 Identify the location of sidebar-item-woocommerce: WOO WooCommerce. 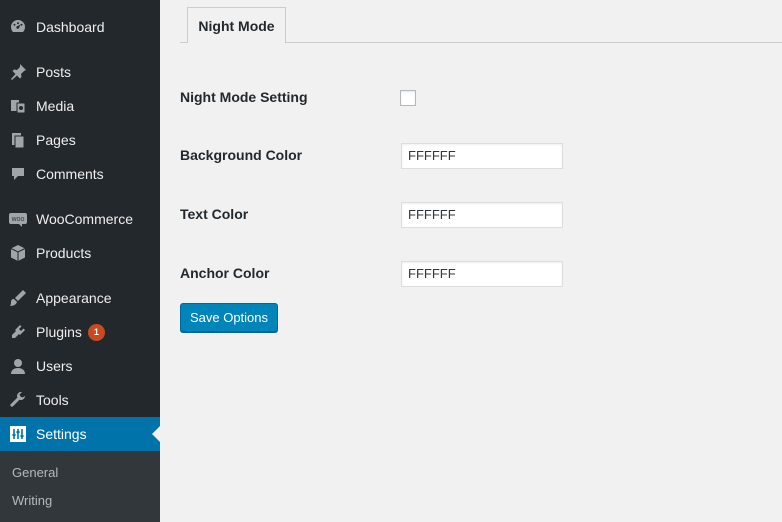
(80, 219).